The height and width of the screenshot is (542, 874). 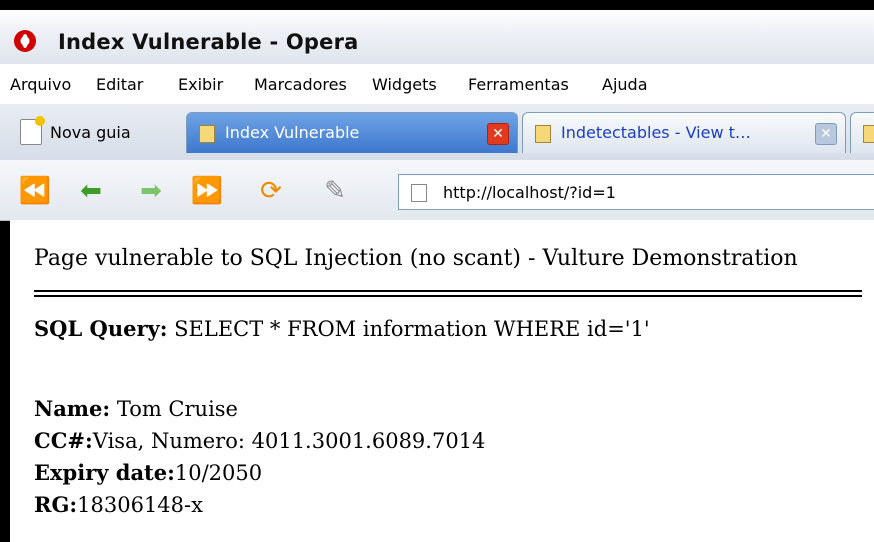 I want to click on new-tab-icon, so click(x=32, y=130).